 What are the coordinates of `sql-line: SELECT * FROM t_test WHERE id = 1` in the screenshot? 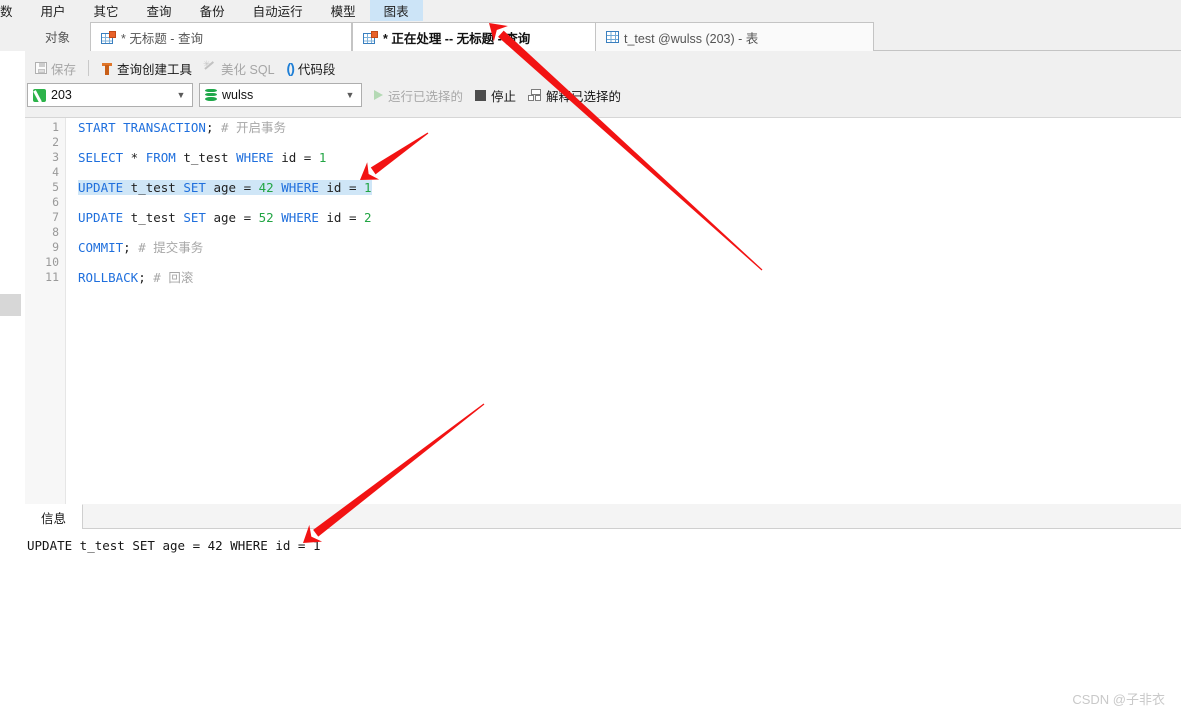 It's located at (624, 157).